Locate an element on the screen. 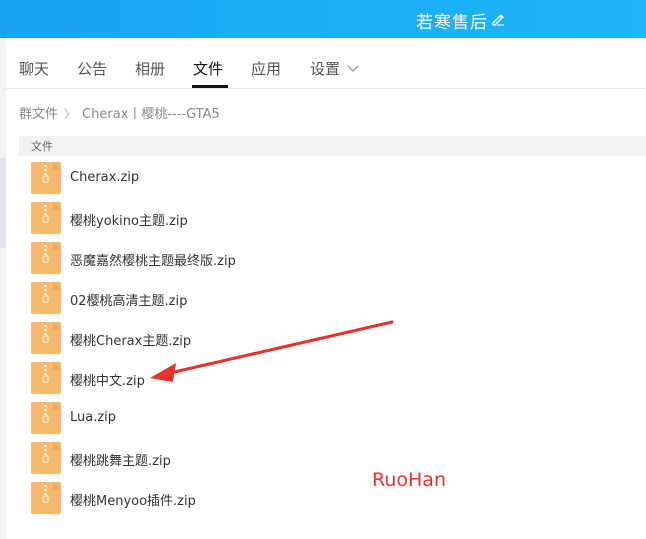  file-list-header: 文件 is located at coordinates (332, 146).